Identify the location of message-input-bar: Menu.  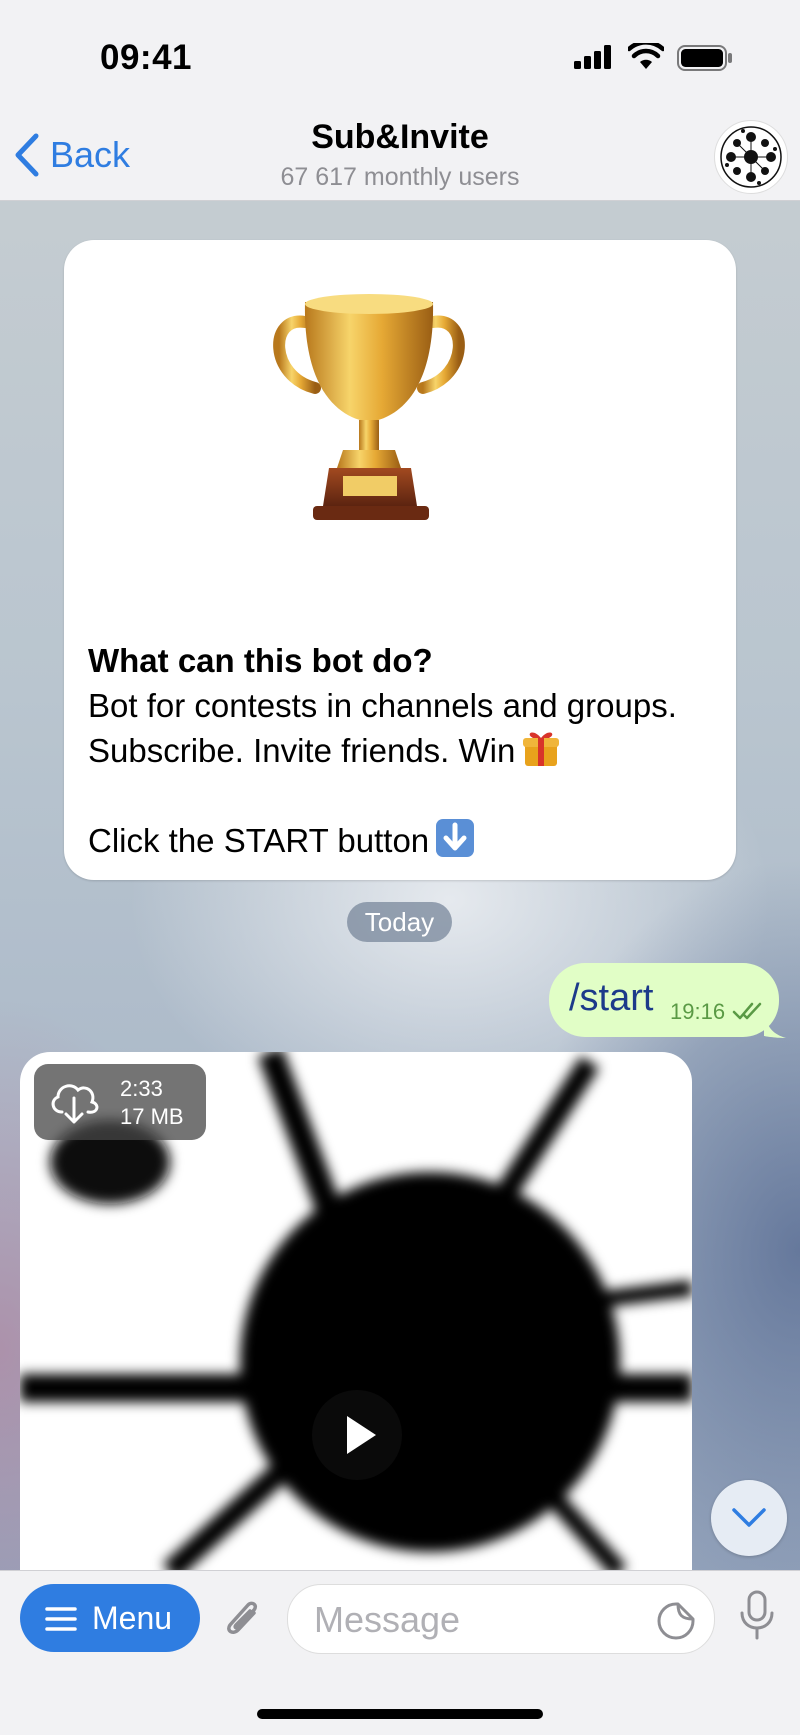
(400, 1652).